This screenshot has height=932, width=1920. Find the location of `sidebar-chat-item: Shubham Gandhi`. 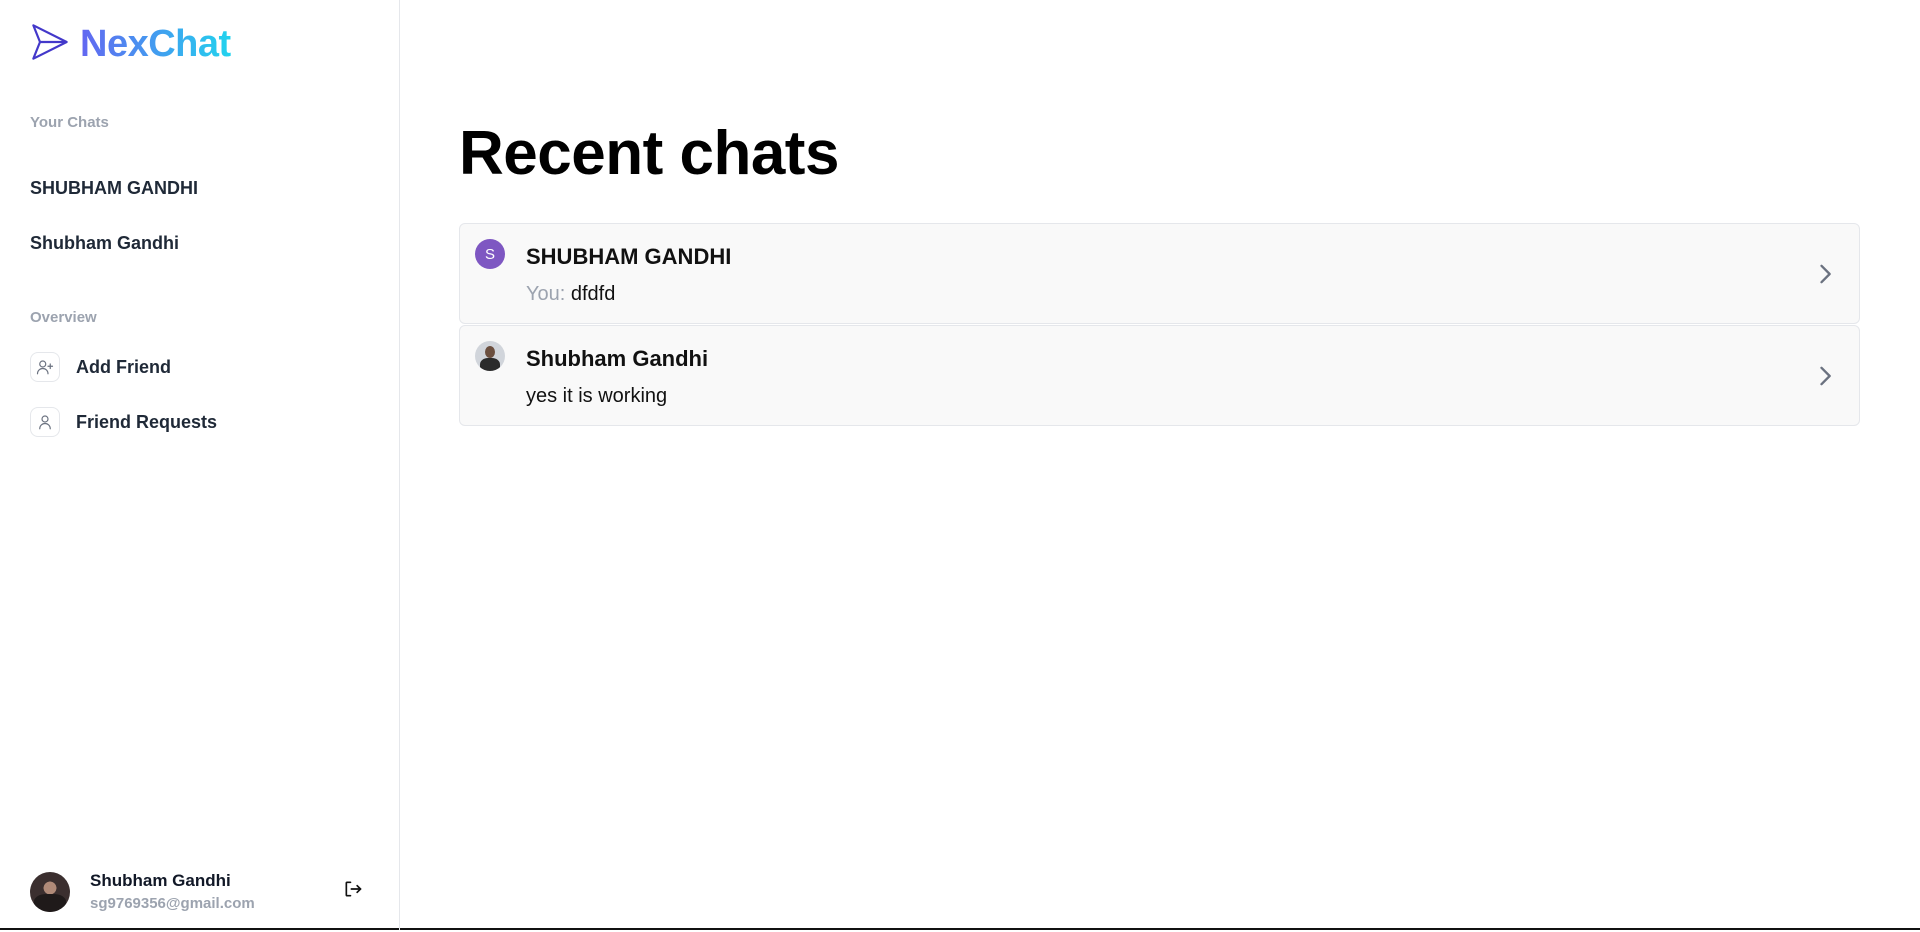

sidebar-chat-item: Shubham Gandhi is located at coordinates (104, 243).